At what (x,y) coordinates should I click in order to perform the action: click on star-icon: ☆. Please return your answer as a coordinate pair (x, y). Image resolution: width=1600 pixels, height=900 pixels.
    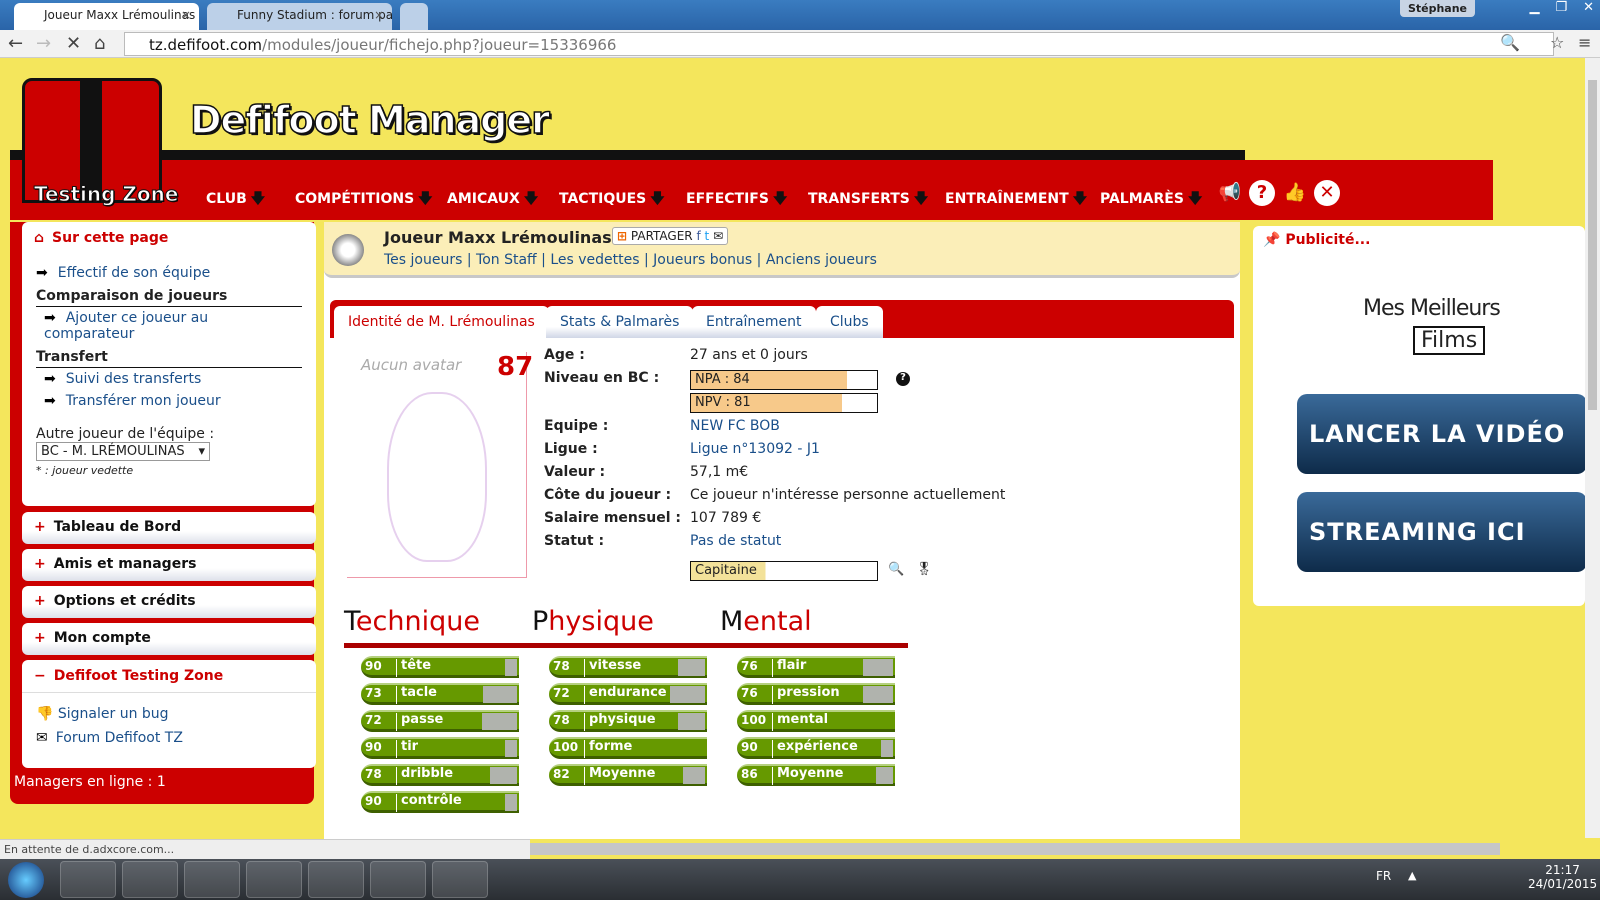
    Looking at the image, I should click on (1557, 42).